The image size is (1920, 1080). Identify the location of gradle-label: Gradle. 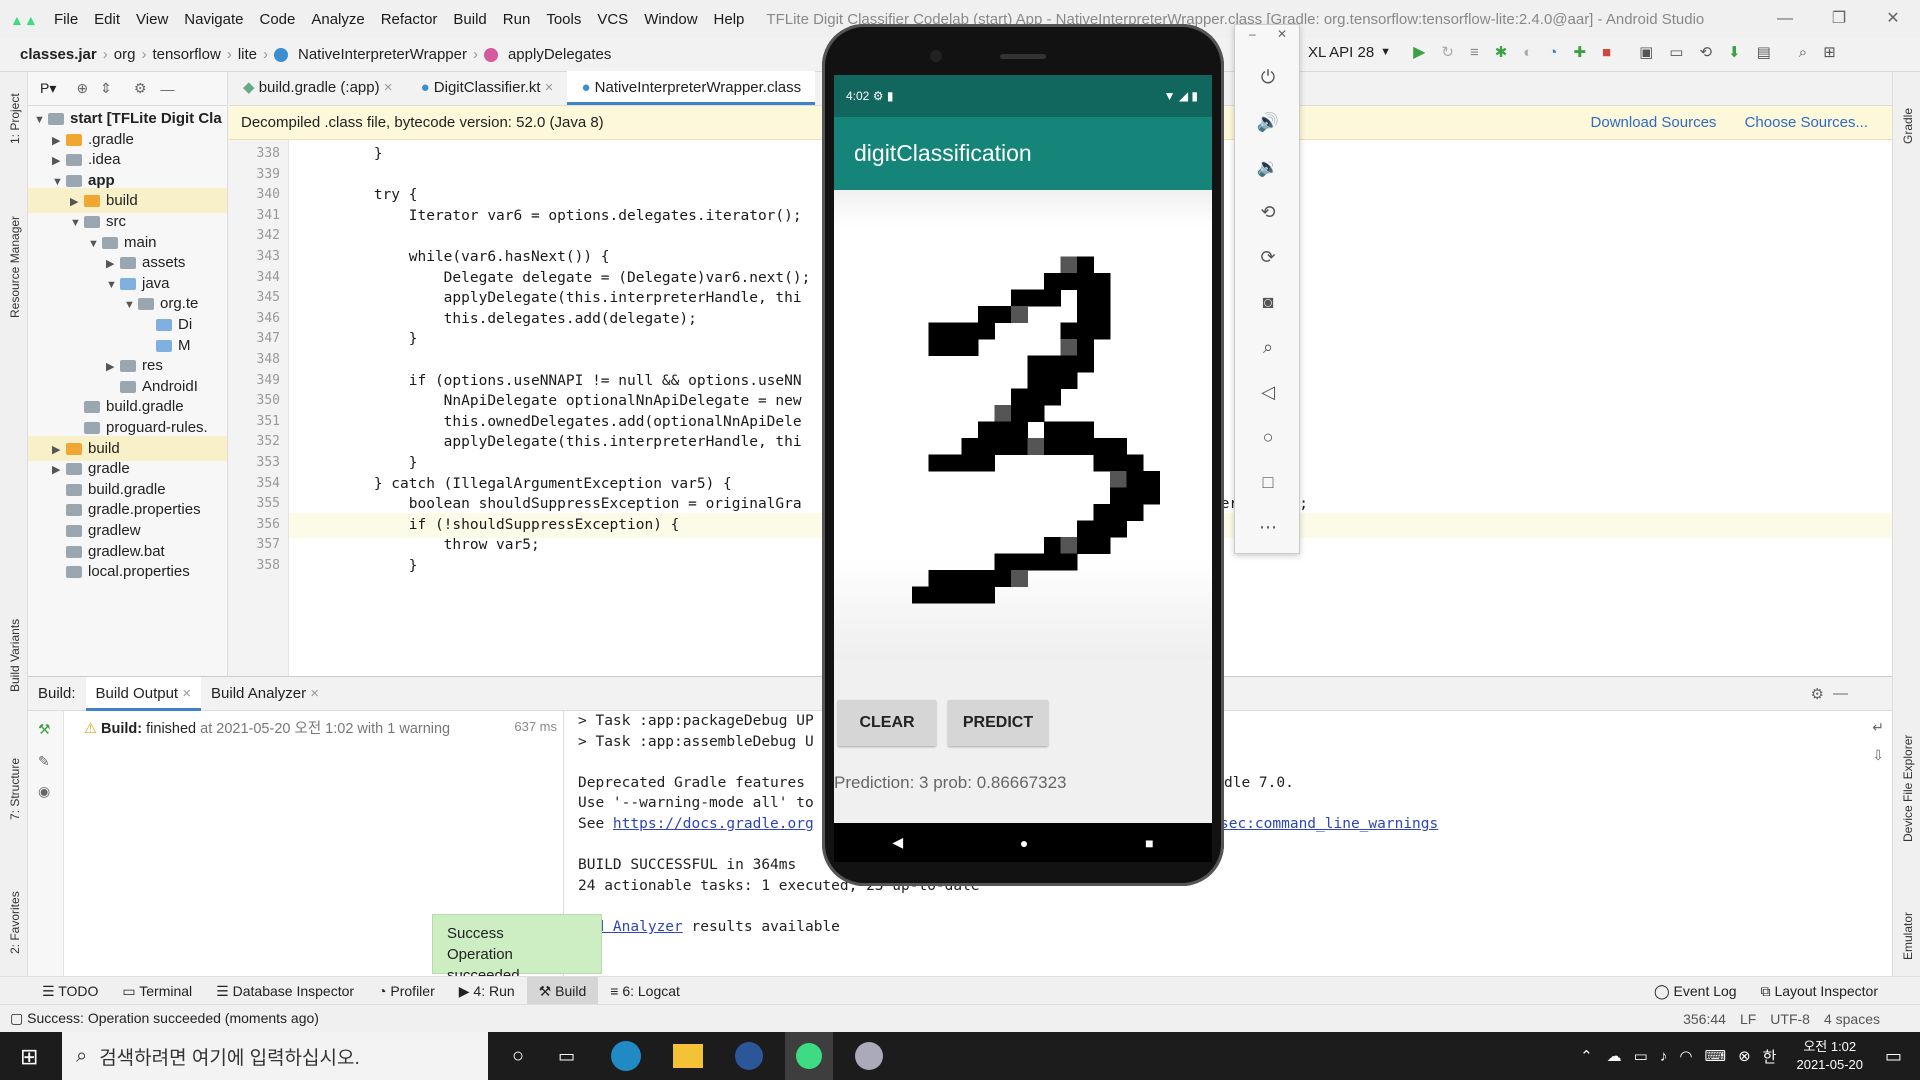
(1908, 126).